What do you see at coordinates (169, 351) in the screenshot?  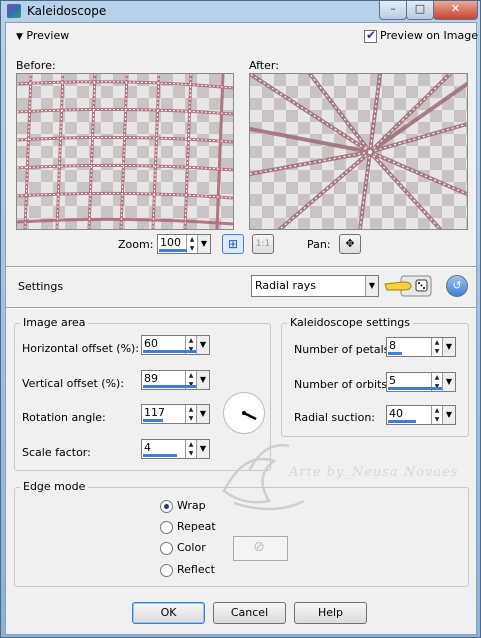 I see `horizontal-offset-bar` at bounding box center [169, 351].